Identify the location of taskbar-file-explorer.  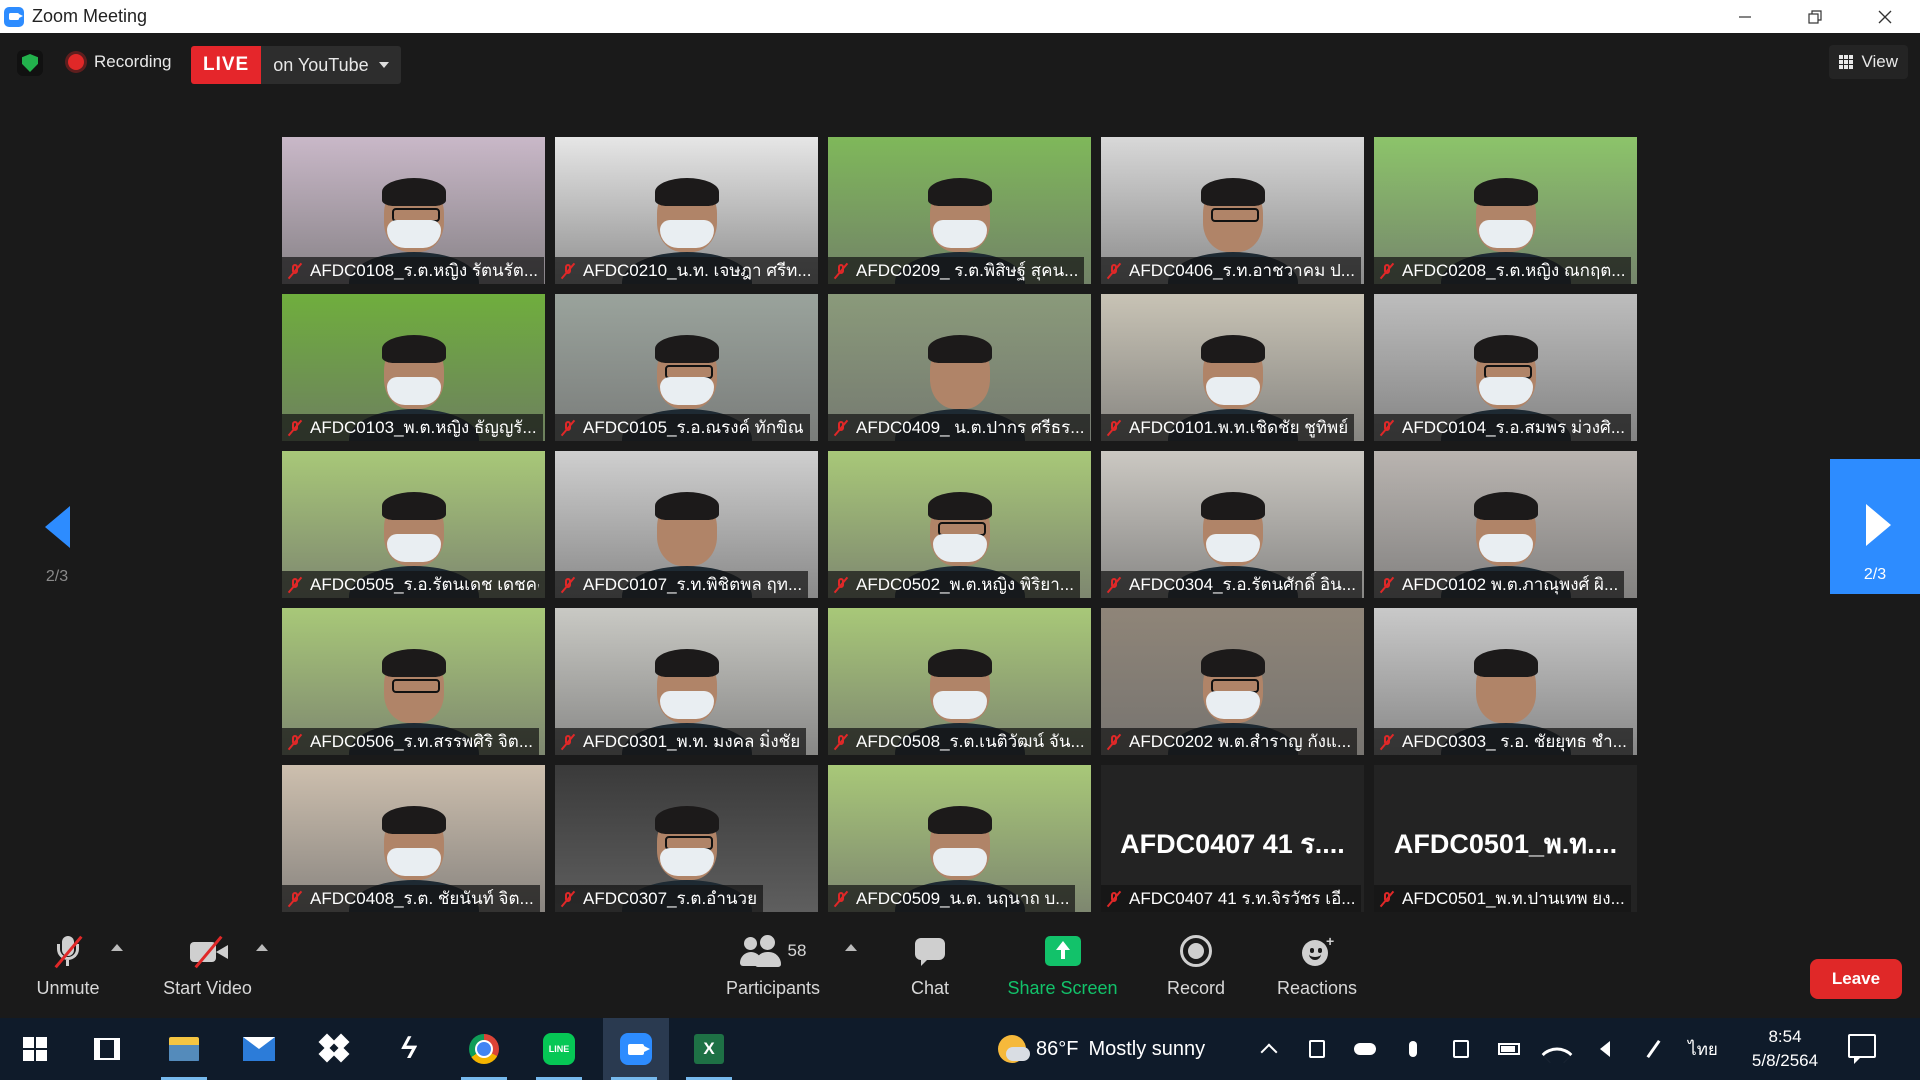
(184, 1049).